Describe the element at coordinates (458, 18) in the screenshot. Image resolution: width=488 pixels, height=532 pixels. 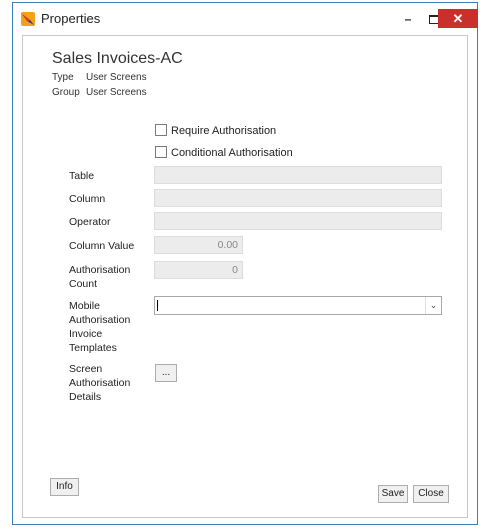
I see `close-window-button: ✕` at that location.